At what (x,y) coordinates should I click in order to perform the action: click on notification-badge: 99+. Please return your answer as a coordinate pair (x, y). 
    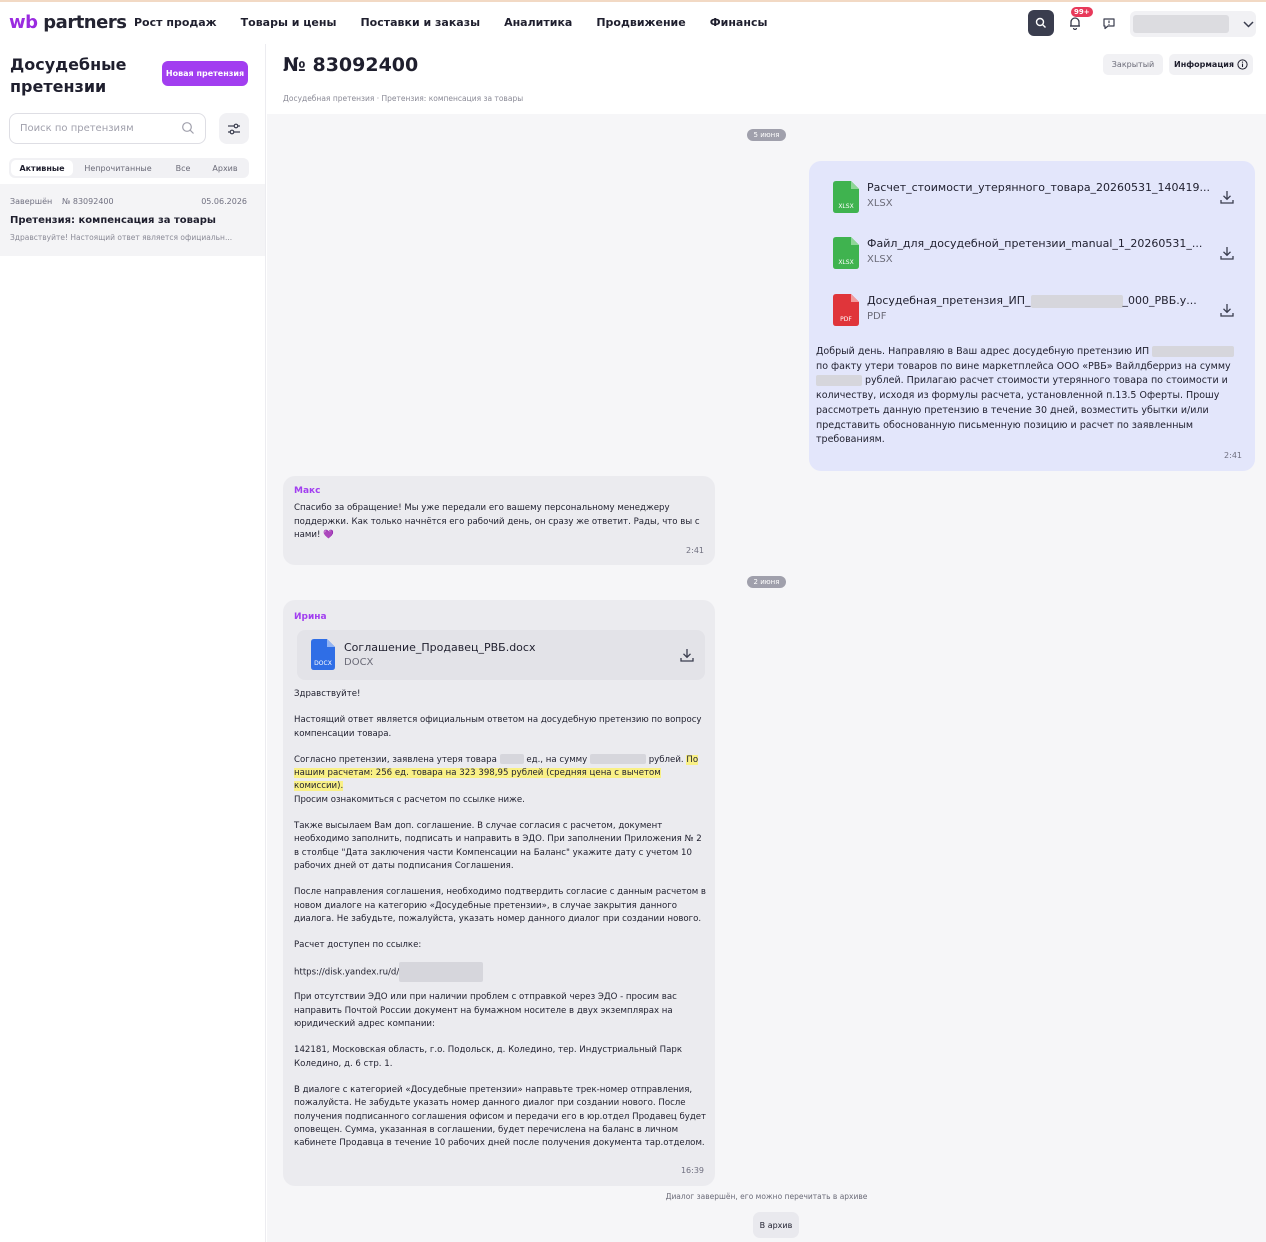
    Looking at the image, I should click on (1082, 12).